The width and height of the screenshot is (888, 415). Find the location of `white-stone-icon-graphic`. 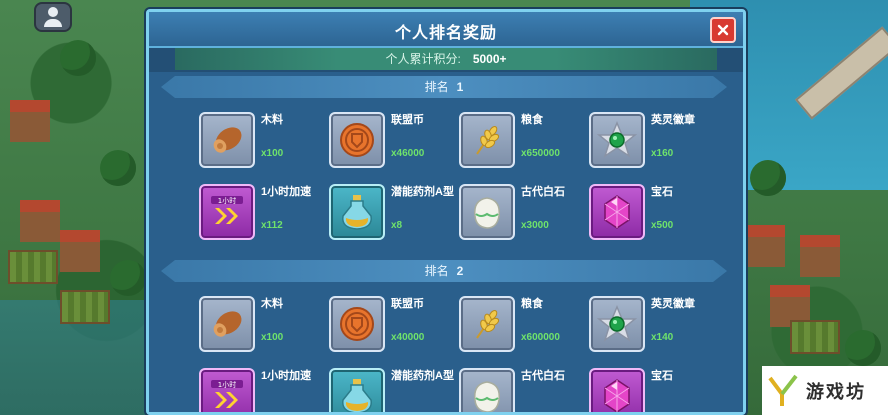

white-stone-icon-graphic is located at coordinates (487, 396).